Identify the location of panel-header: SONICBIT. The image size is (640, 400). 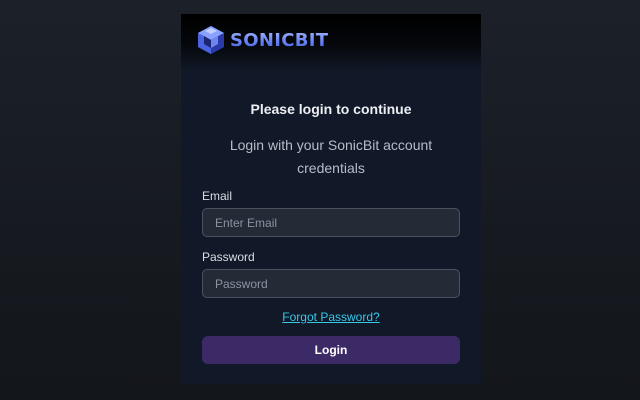
(331, 42).